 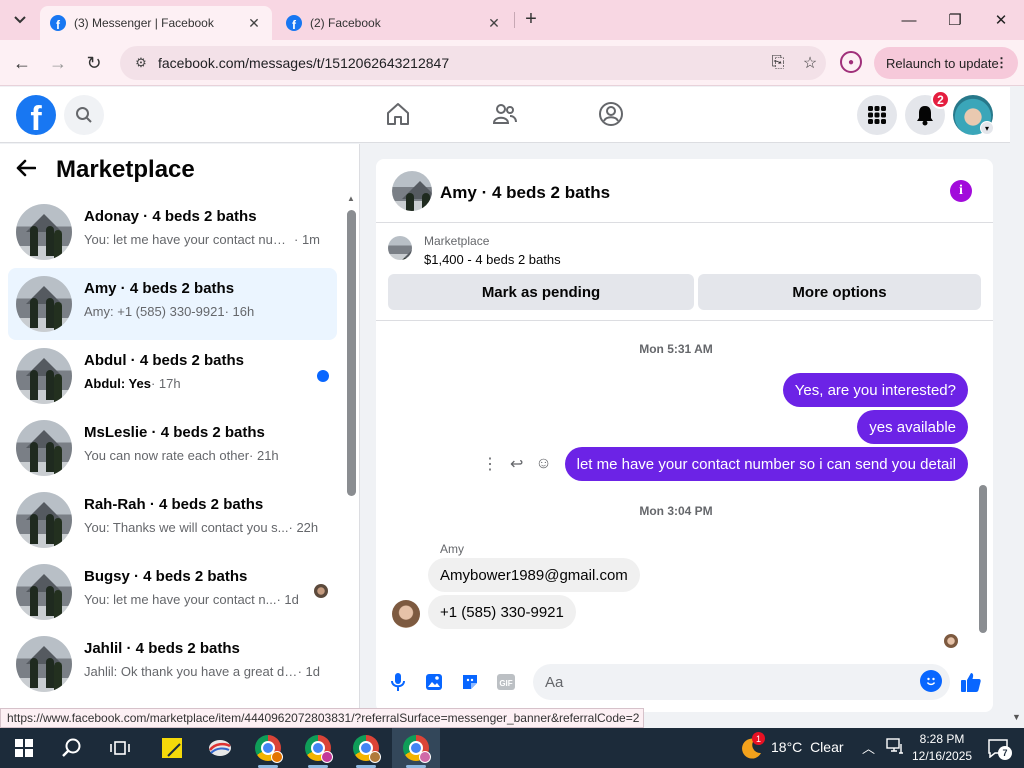 What do you see at coordinates (490, 464) in the screenshot?
I see `more-actions-icon: ⋮` at bounding box center [490, 464].